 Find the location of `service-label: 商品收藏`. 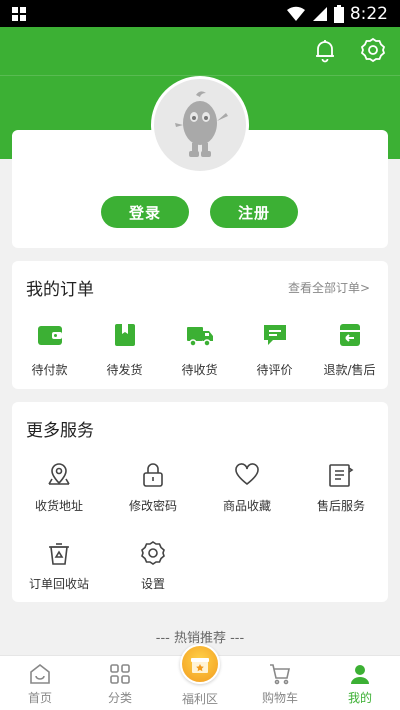

service-label: 商品收藏 is located at coordinates (246, 506).